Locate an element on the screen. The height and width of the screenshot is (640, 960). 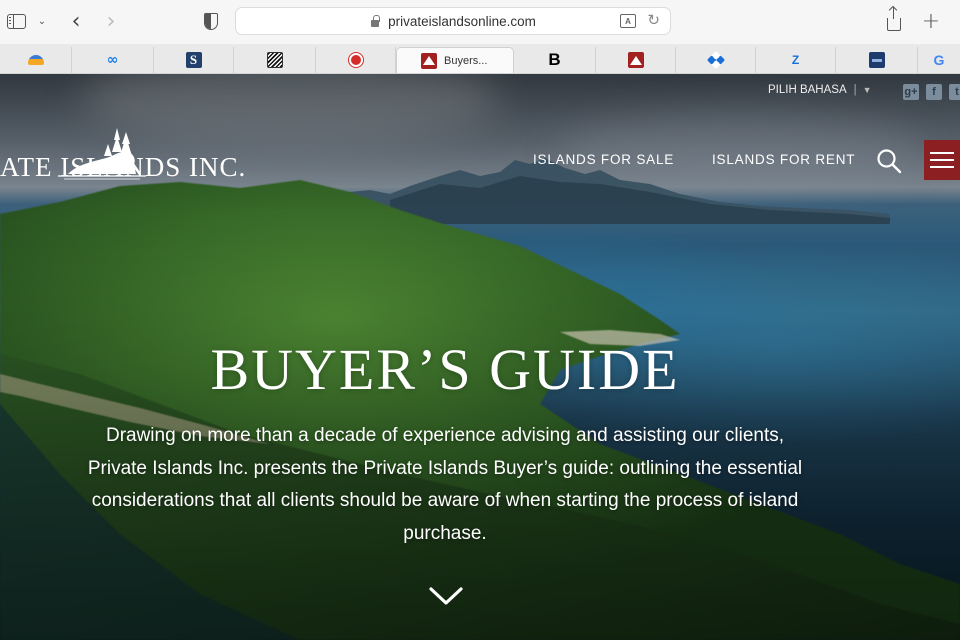
infinity-icon: ∞ is located at coordinates (112, 60).